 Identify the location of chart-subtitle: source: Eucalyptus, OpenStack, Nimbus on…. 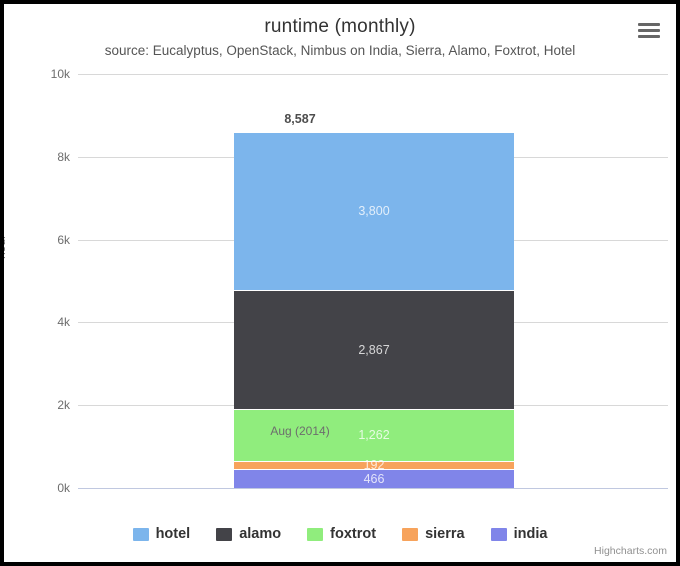
(340, 50).